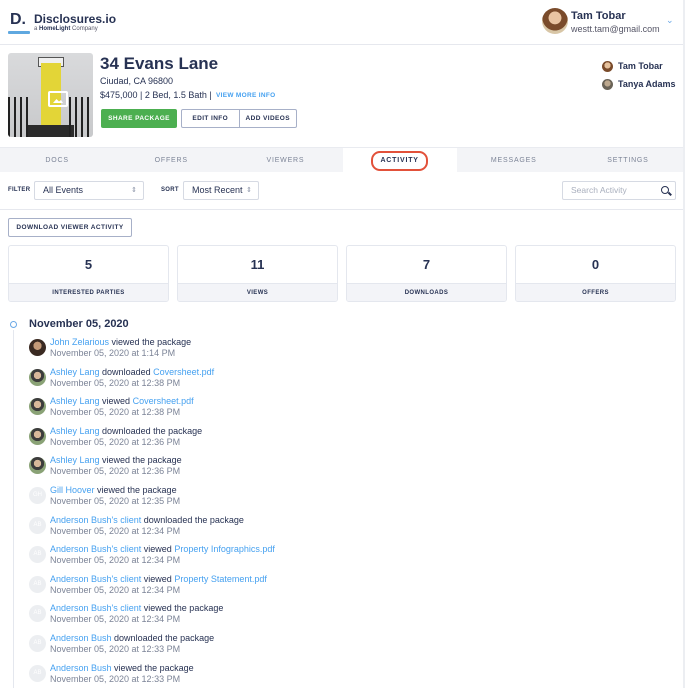  Describe the element at coordinates (217, 190) in the screenshot. I see `sort-value: Most Recent` at that location.